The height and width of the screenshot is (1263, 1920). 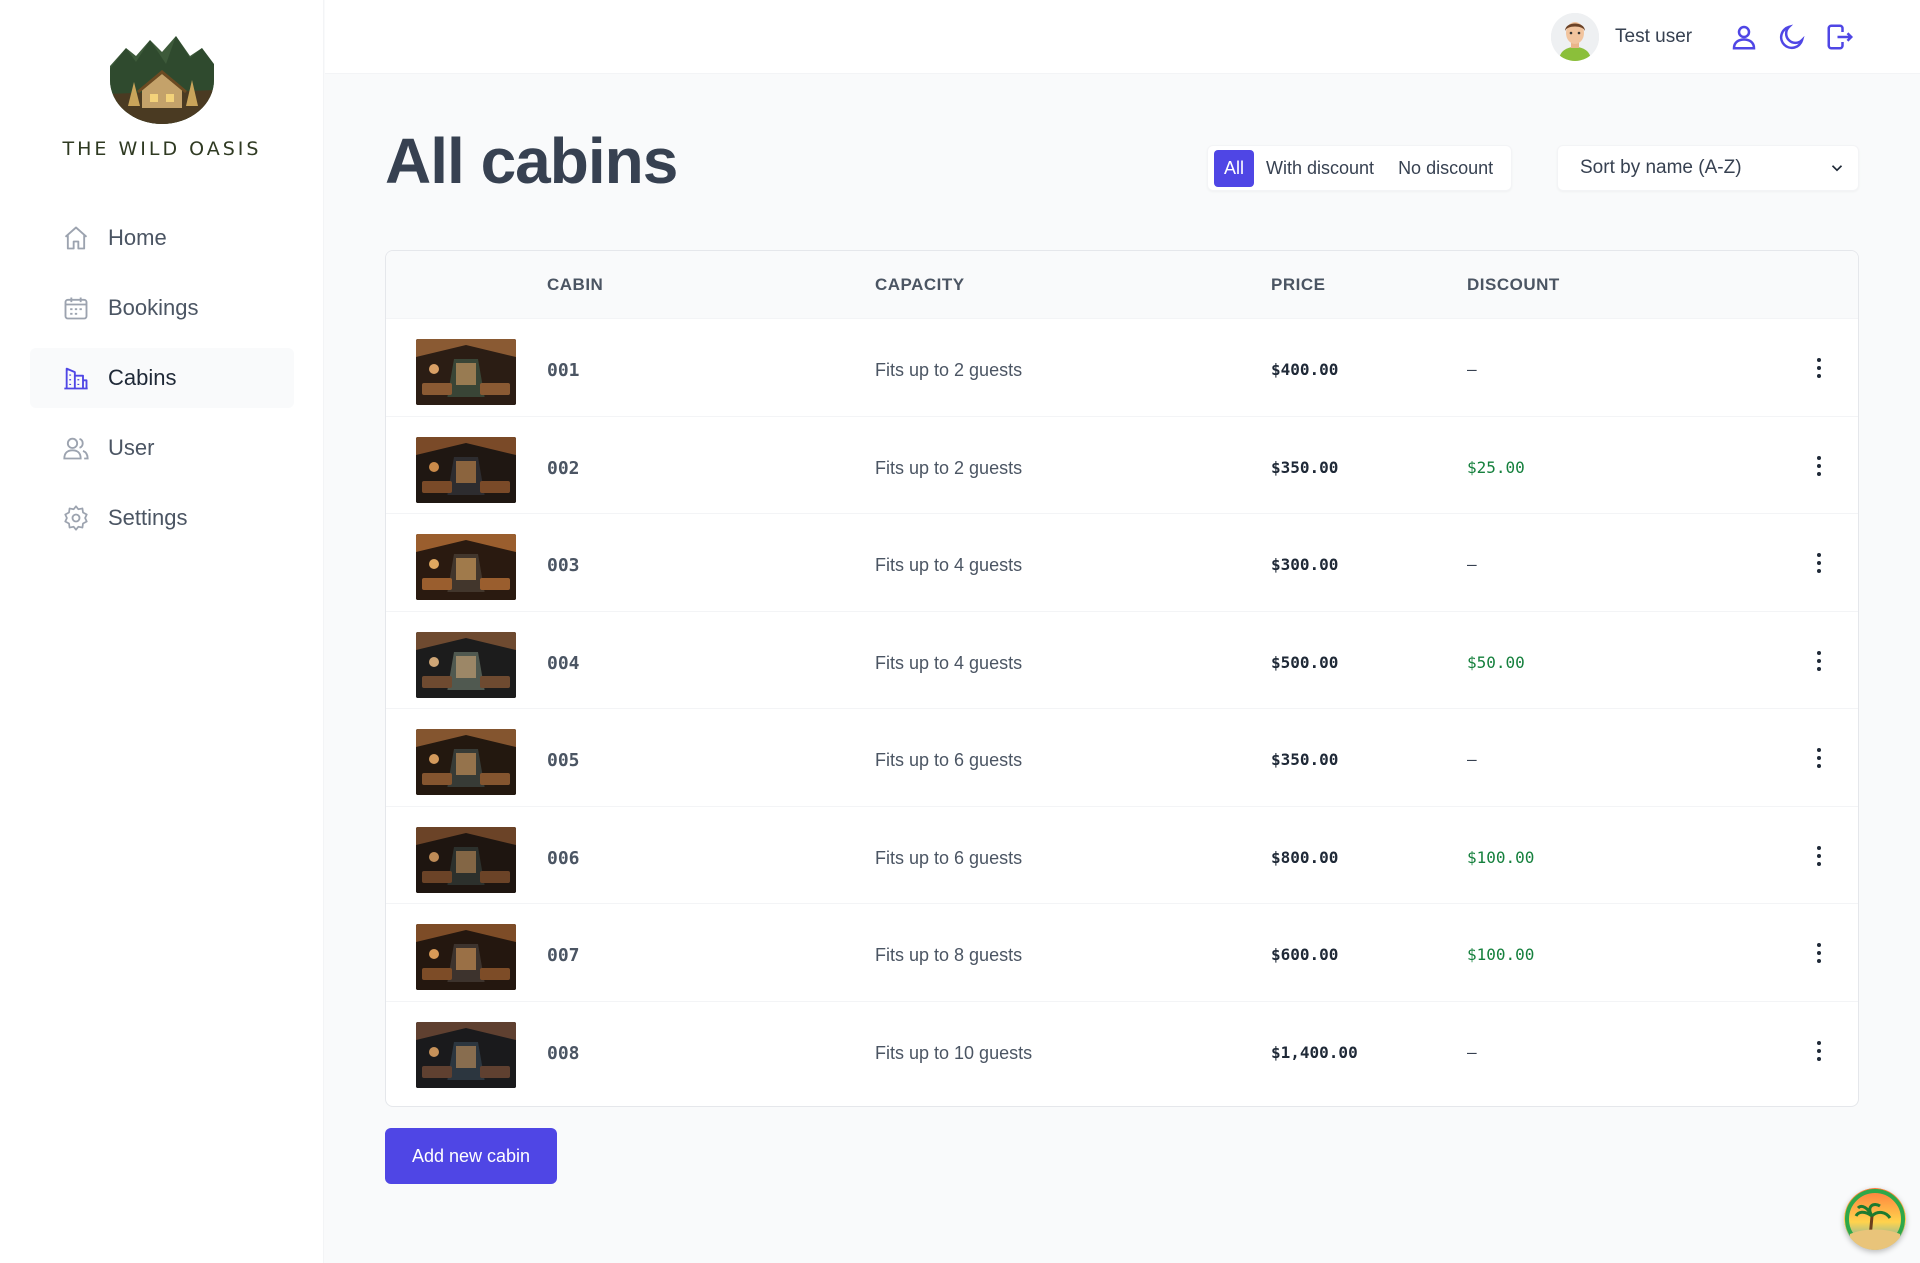 What do you see at coordinates (563, 370) in the screenshot?
I see `cabin-name: 001` at bounding box center [563, 370].